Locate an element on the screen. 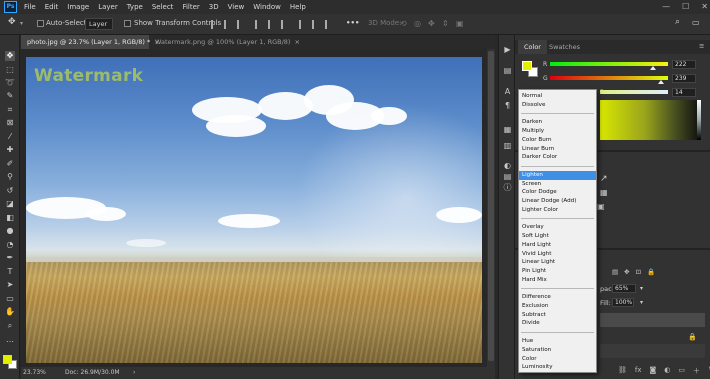 The height and width of the screenshot is (379, 710). menu-item-file: File is located at coordinates (30, 7).